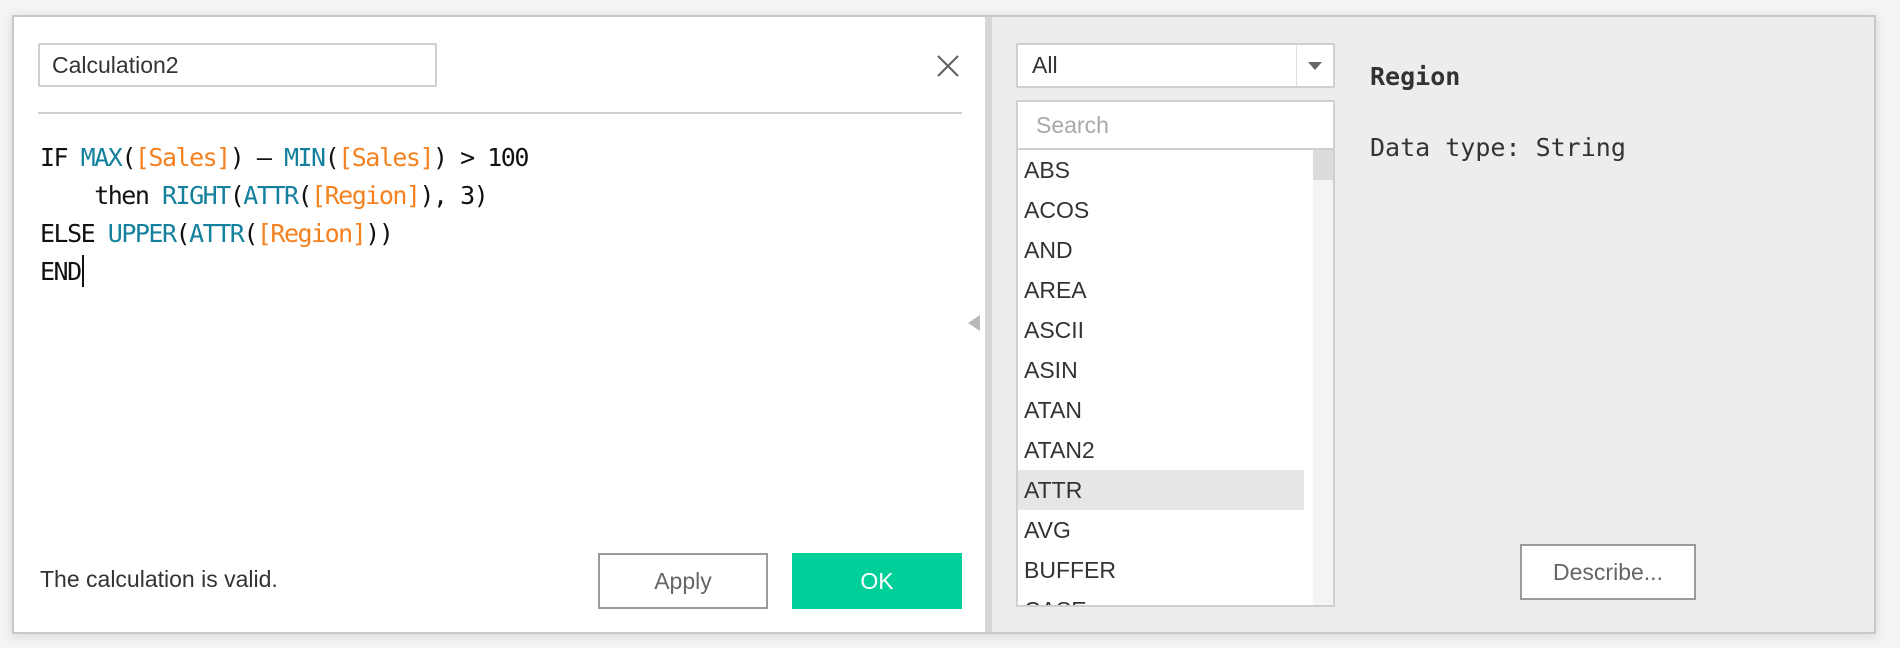 This screenshot has width=1900, height=648. What do you see at coordinates (101, 157) in the screenshot?
I see `formula-function: MAX` at bounding box center [101, 157].